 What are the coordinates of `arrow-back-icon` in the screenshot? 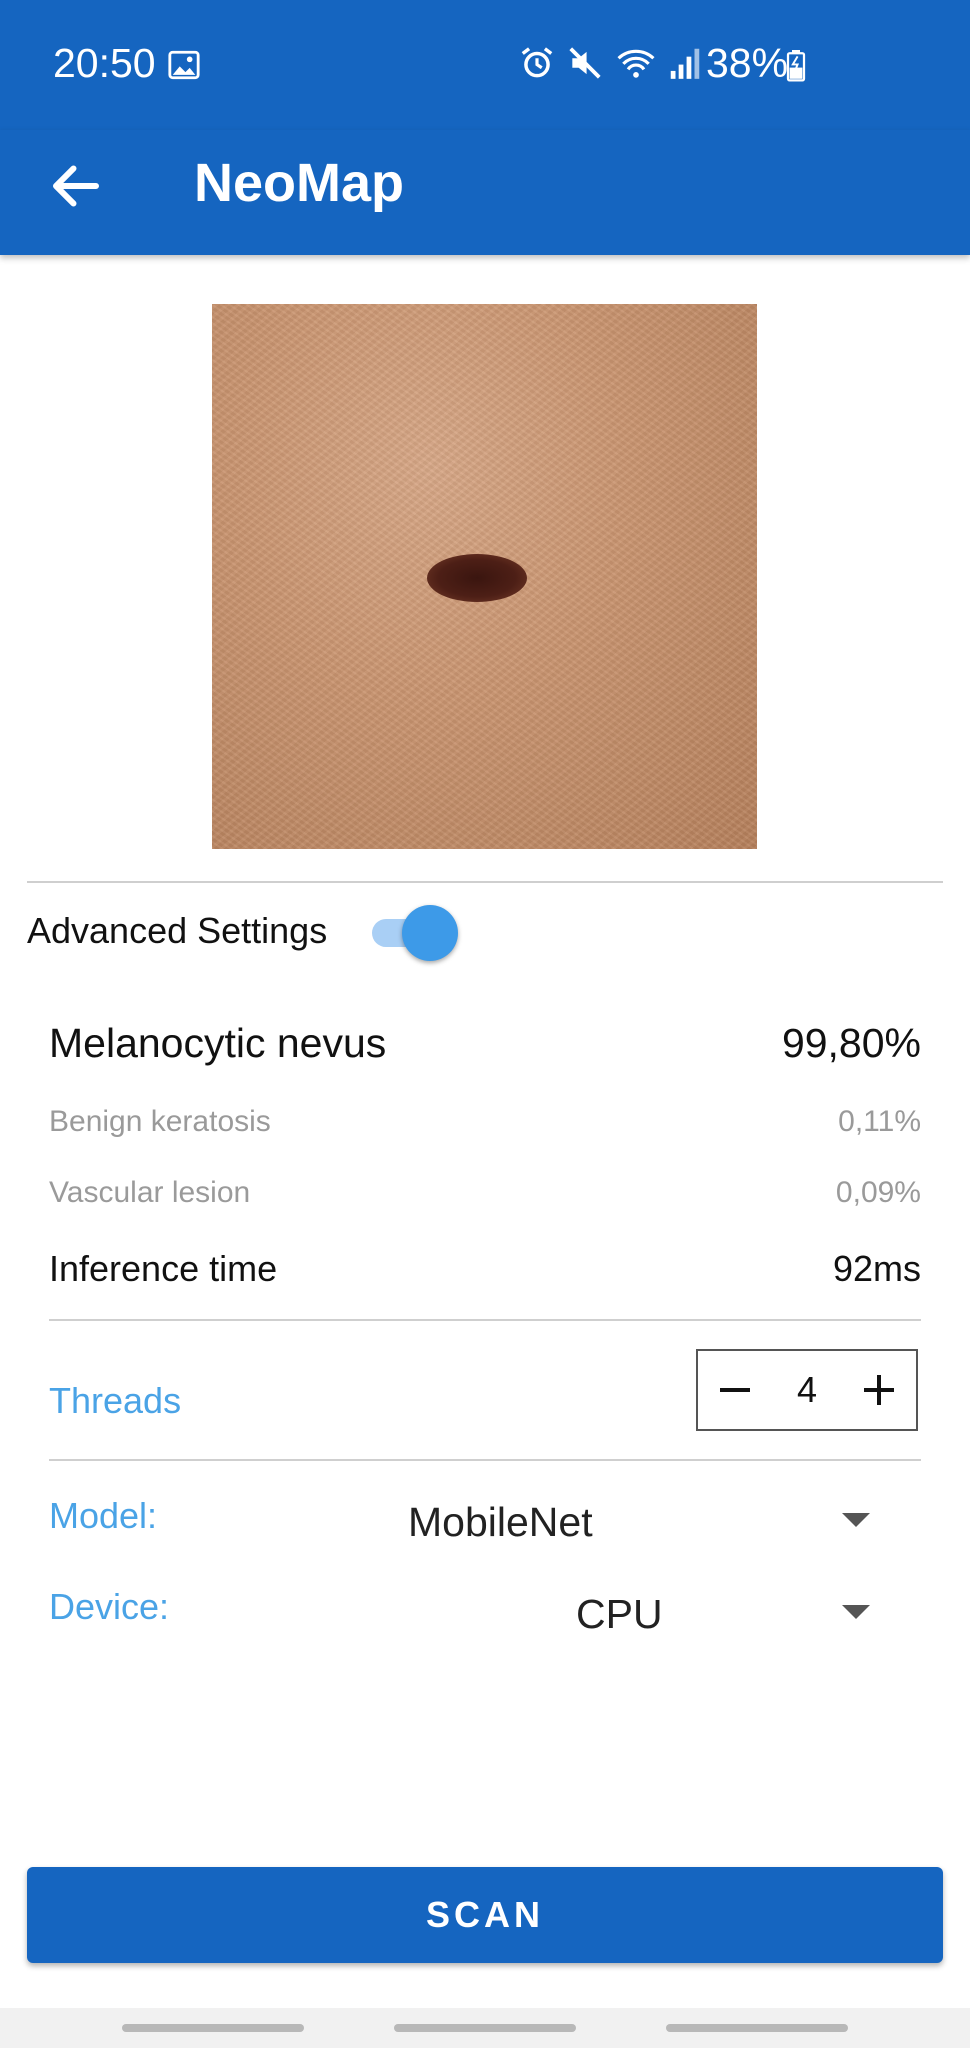 It's located at (76, 186).